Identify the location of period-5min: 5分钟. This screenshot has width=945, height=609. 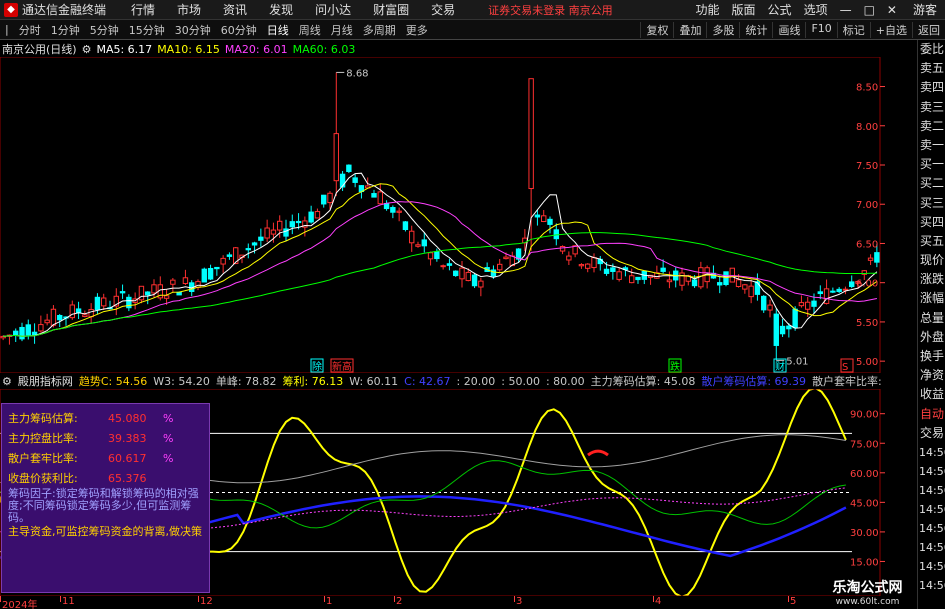
(104, 30).